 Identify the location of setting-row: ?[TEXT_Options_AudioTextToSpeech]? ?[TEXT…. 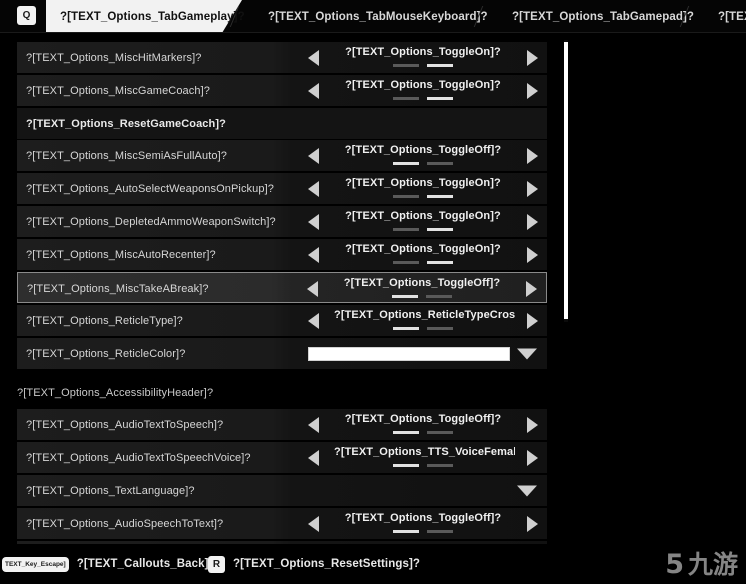
(282, 424).